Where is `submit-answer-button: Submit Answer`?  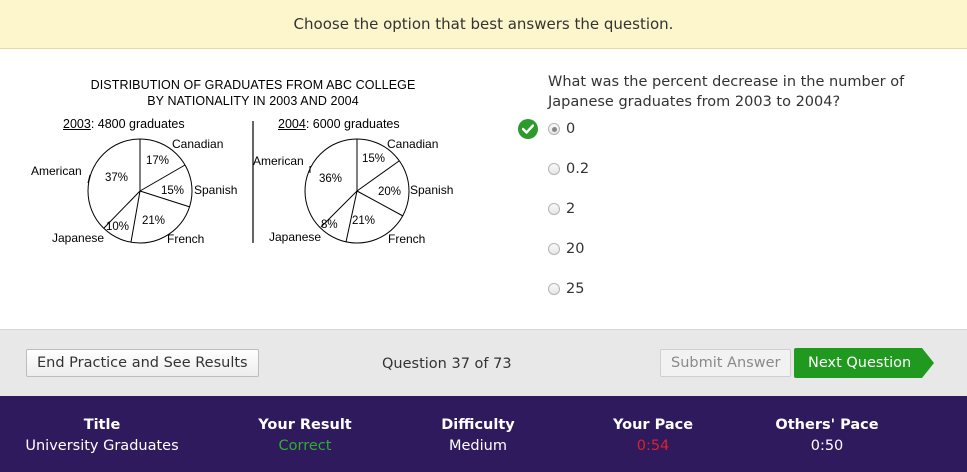 submit-answer-button: Submit Answer is located at coordinates (726, 363).